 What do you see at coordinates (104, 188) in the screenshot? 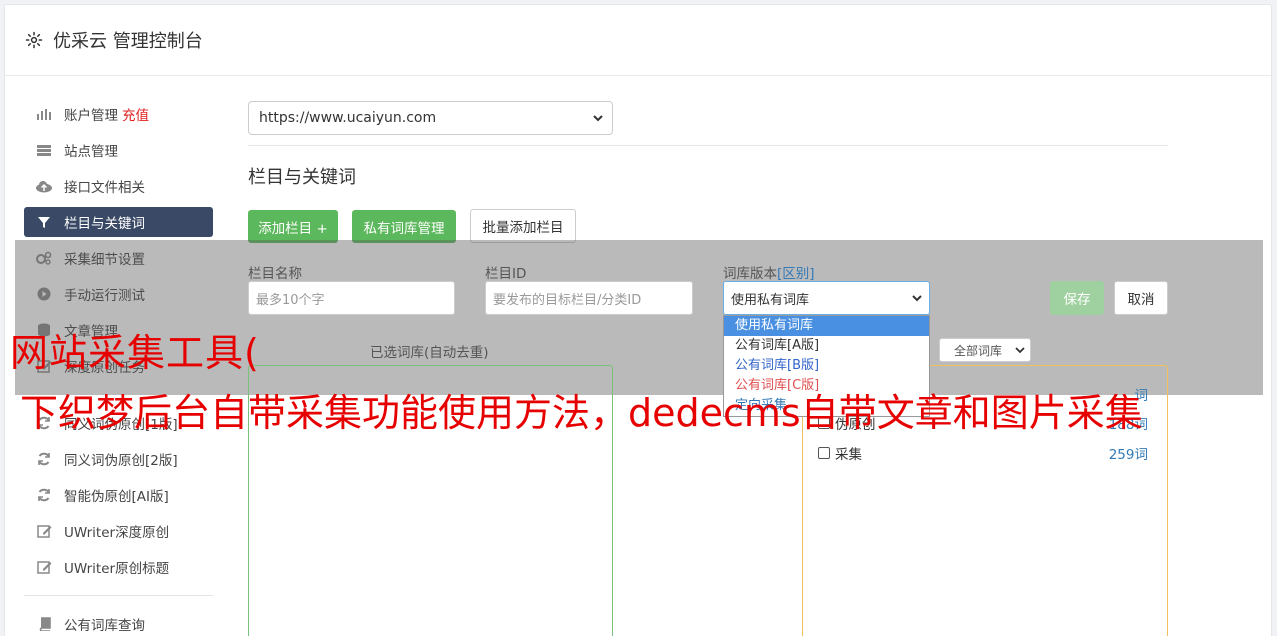
I see `sidebar-item-label: 接口文件相关` at bounding box center [104, 188].